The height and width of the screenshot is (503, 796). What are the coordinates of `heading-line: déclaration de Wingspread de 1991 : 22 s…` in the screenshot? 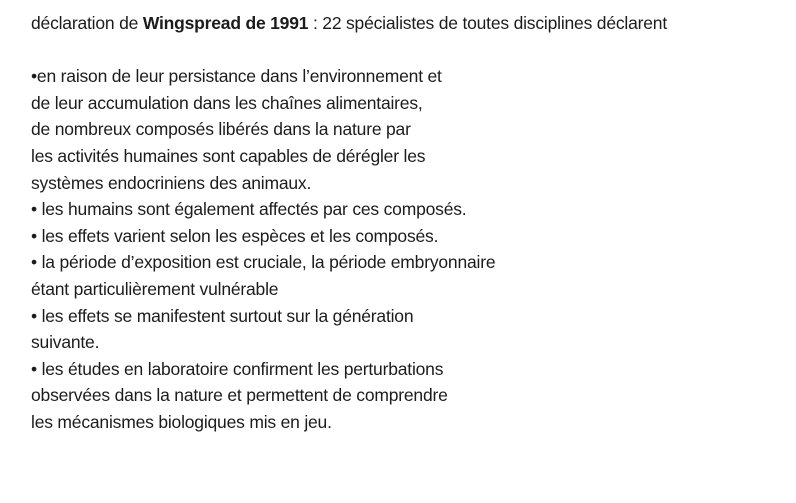 It's located at (411, 23).